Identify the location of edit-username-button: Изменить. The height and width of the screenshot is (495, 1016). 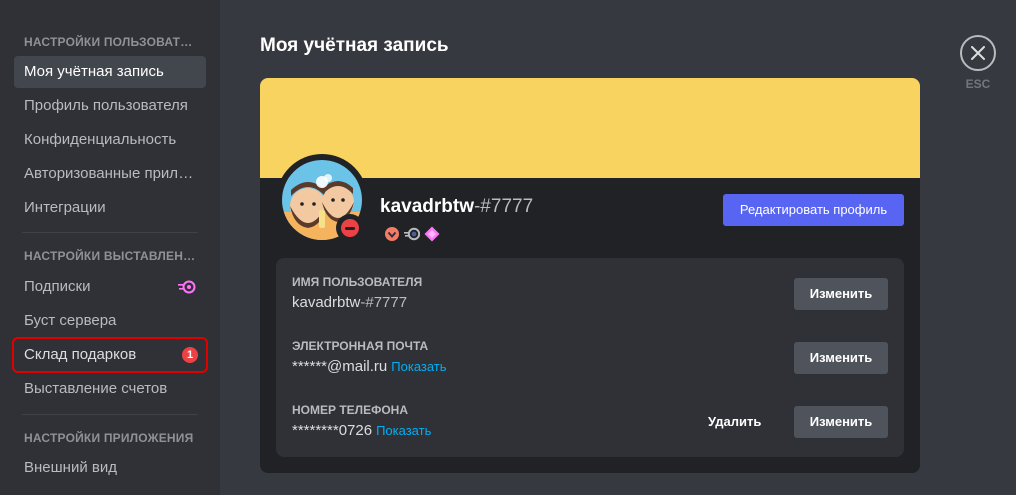
(841, 294).